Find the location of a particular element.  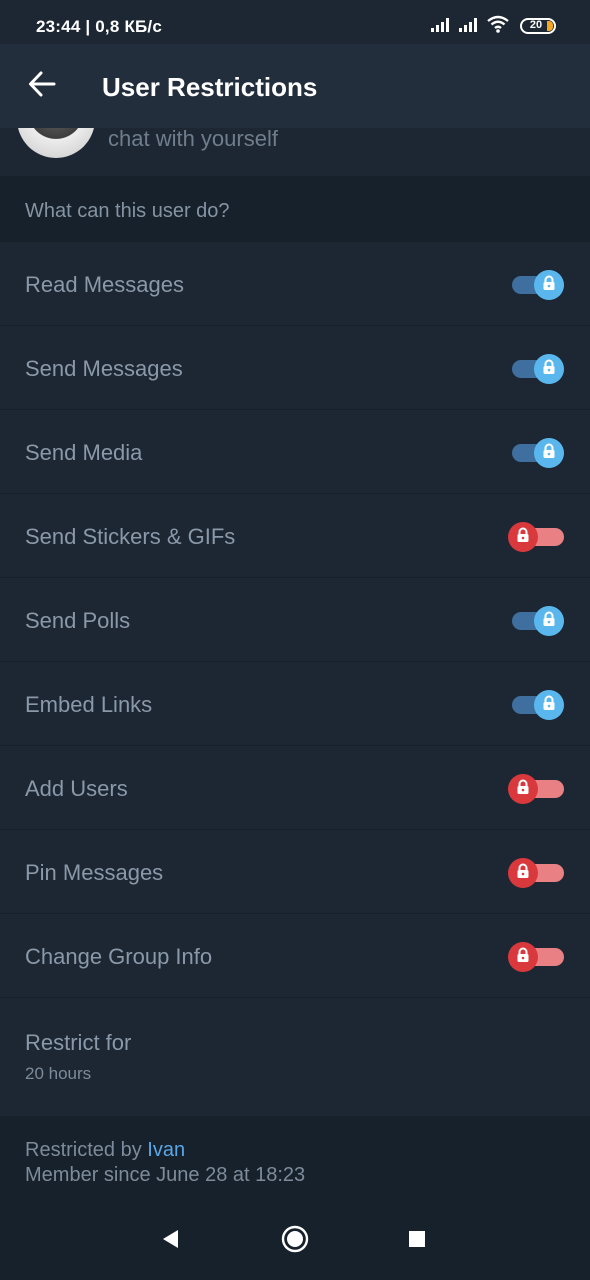

avatar is located at coordinates (56, 143).